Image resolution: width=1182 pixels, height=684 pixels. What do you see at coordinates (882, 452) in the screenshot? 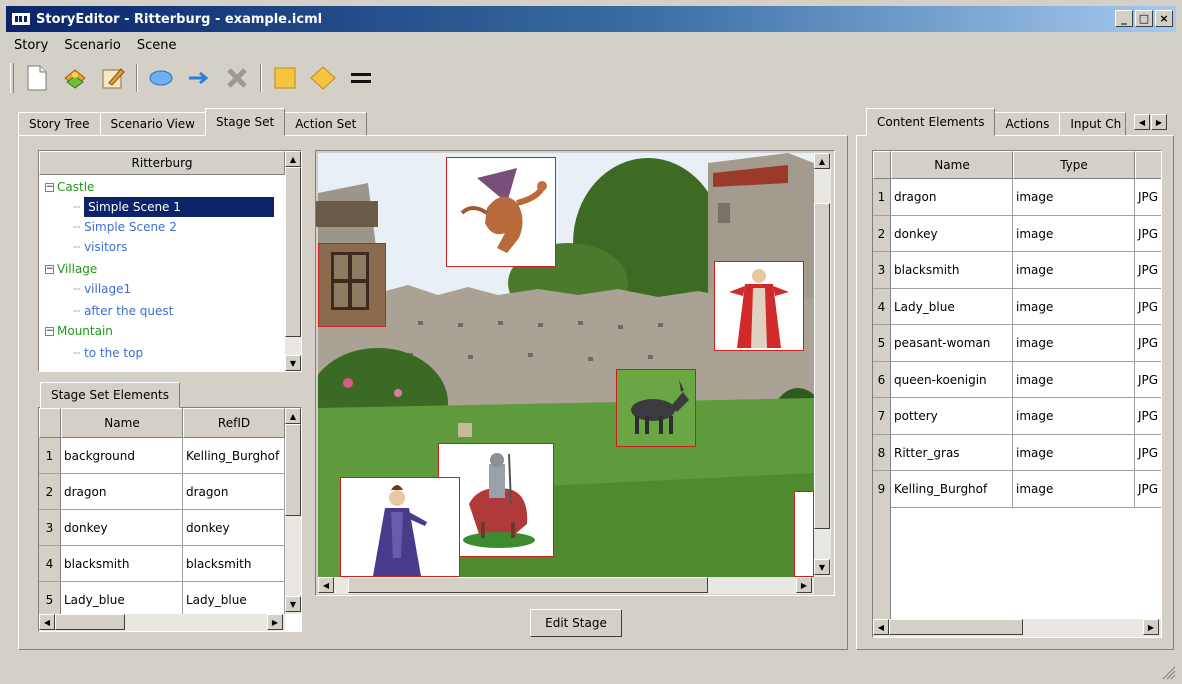
I see `row-number: 8` at bounding box center [882, 452].